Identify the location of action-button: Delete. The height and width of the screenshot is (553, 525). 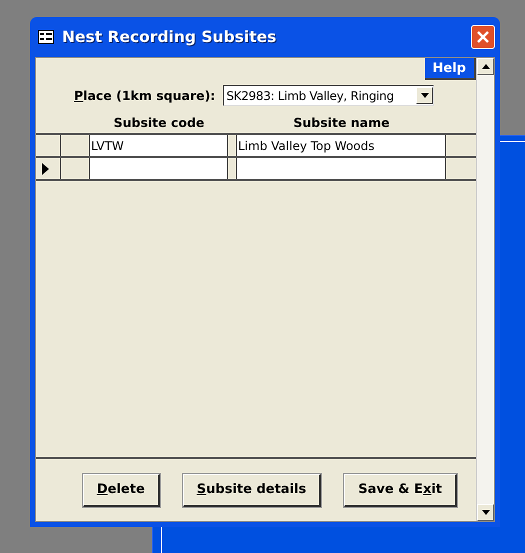
(121, 490).